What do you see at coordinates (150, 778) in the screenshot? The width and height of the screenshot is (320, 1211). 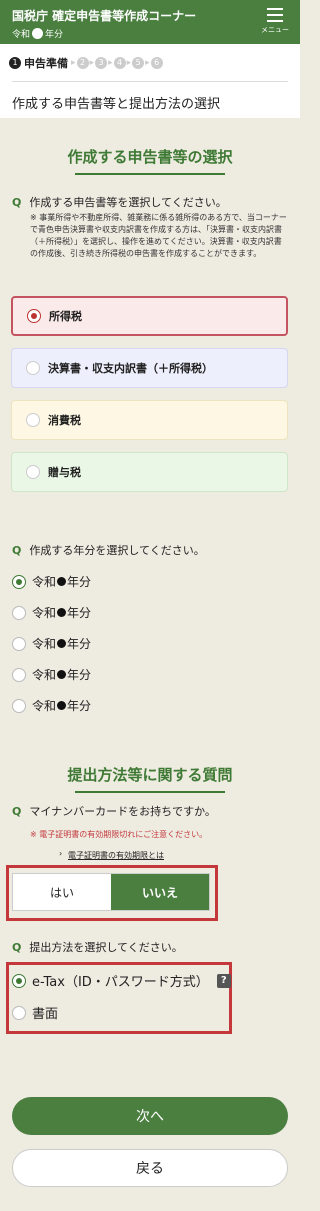 I see `section-title-submission: 提出方法等に関する質問` at bounding box center [150, 778].